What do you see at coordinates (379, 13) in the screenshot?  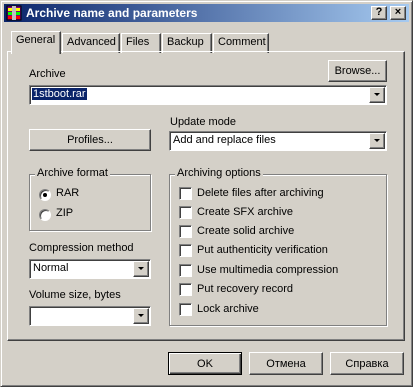 I see `help-title-button: ?` at bounding box center [379, 13].